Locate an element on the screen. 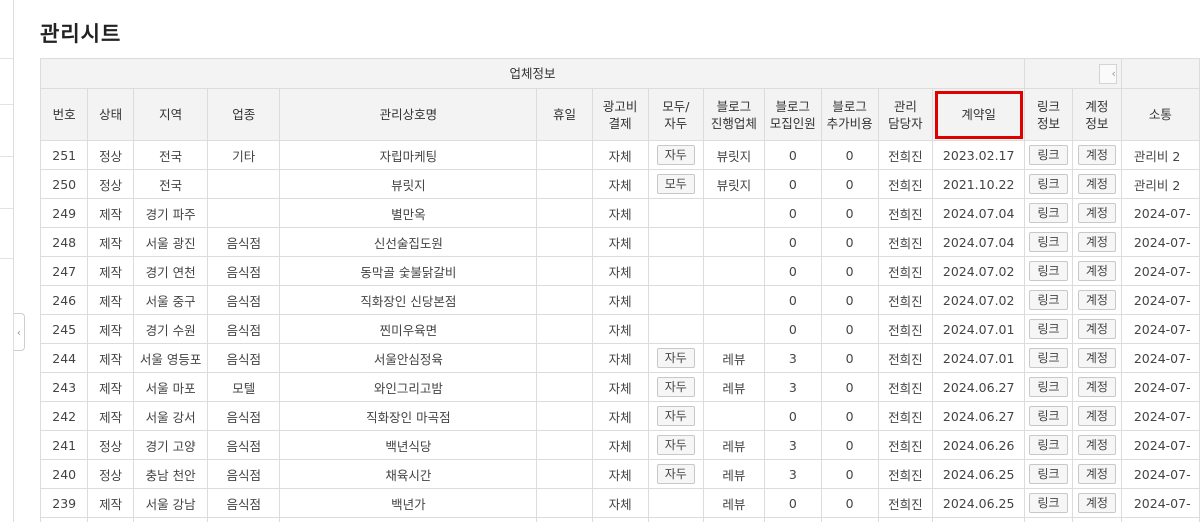 The height and width of the screenshot is (522, 1200). cell-region: 경기 연천 is located at coordinates (170, 271).